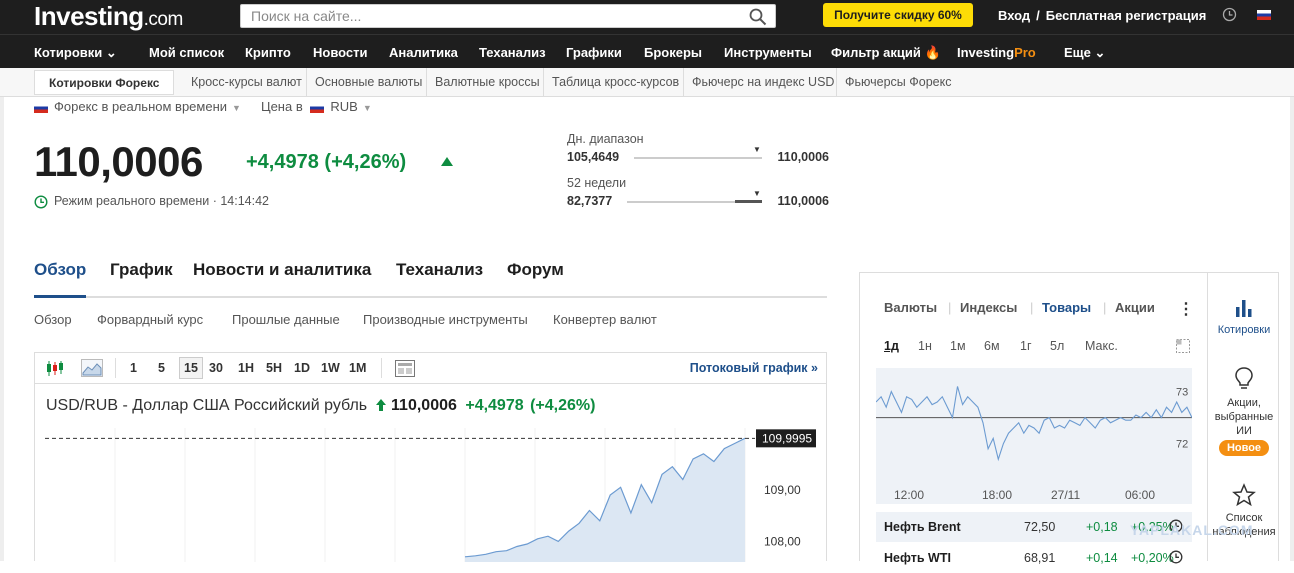 The width and height of the screenshot is (1294, 573). What do you see at coordinates (1140, 495) in the screenshot?
I see `x-tick-label: 06:00` at bounding box center [1140, 495].